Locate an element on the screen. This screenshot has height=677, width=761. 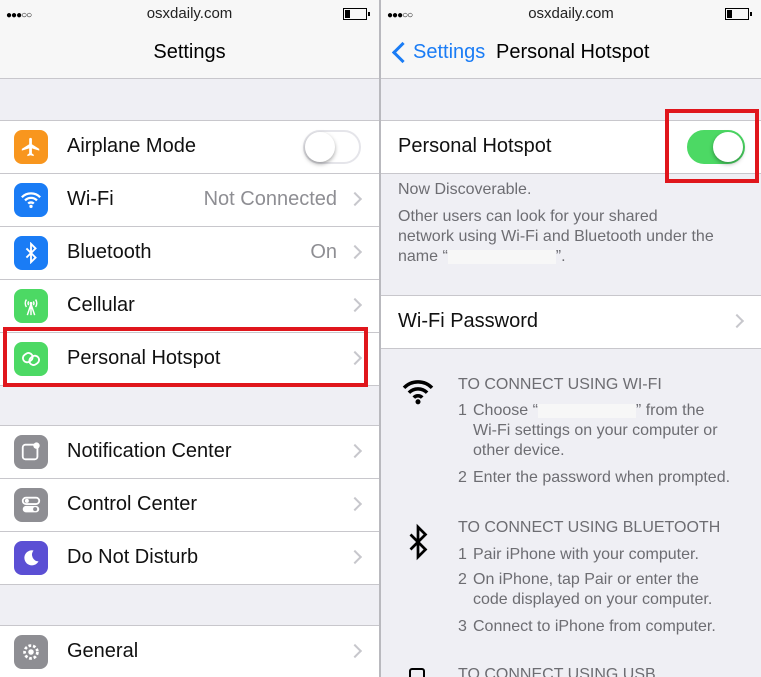
back-chevron-icon is located at coordinates (402, 52).